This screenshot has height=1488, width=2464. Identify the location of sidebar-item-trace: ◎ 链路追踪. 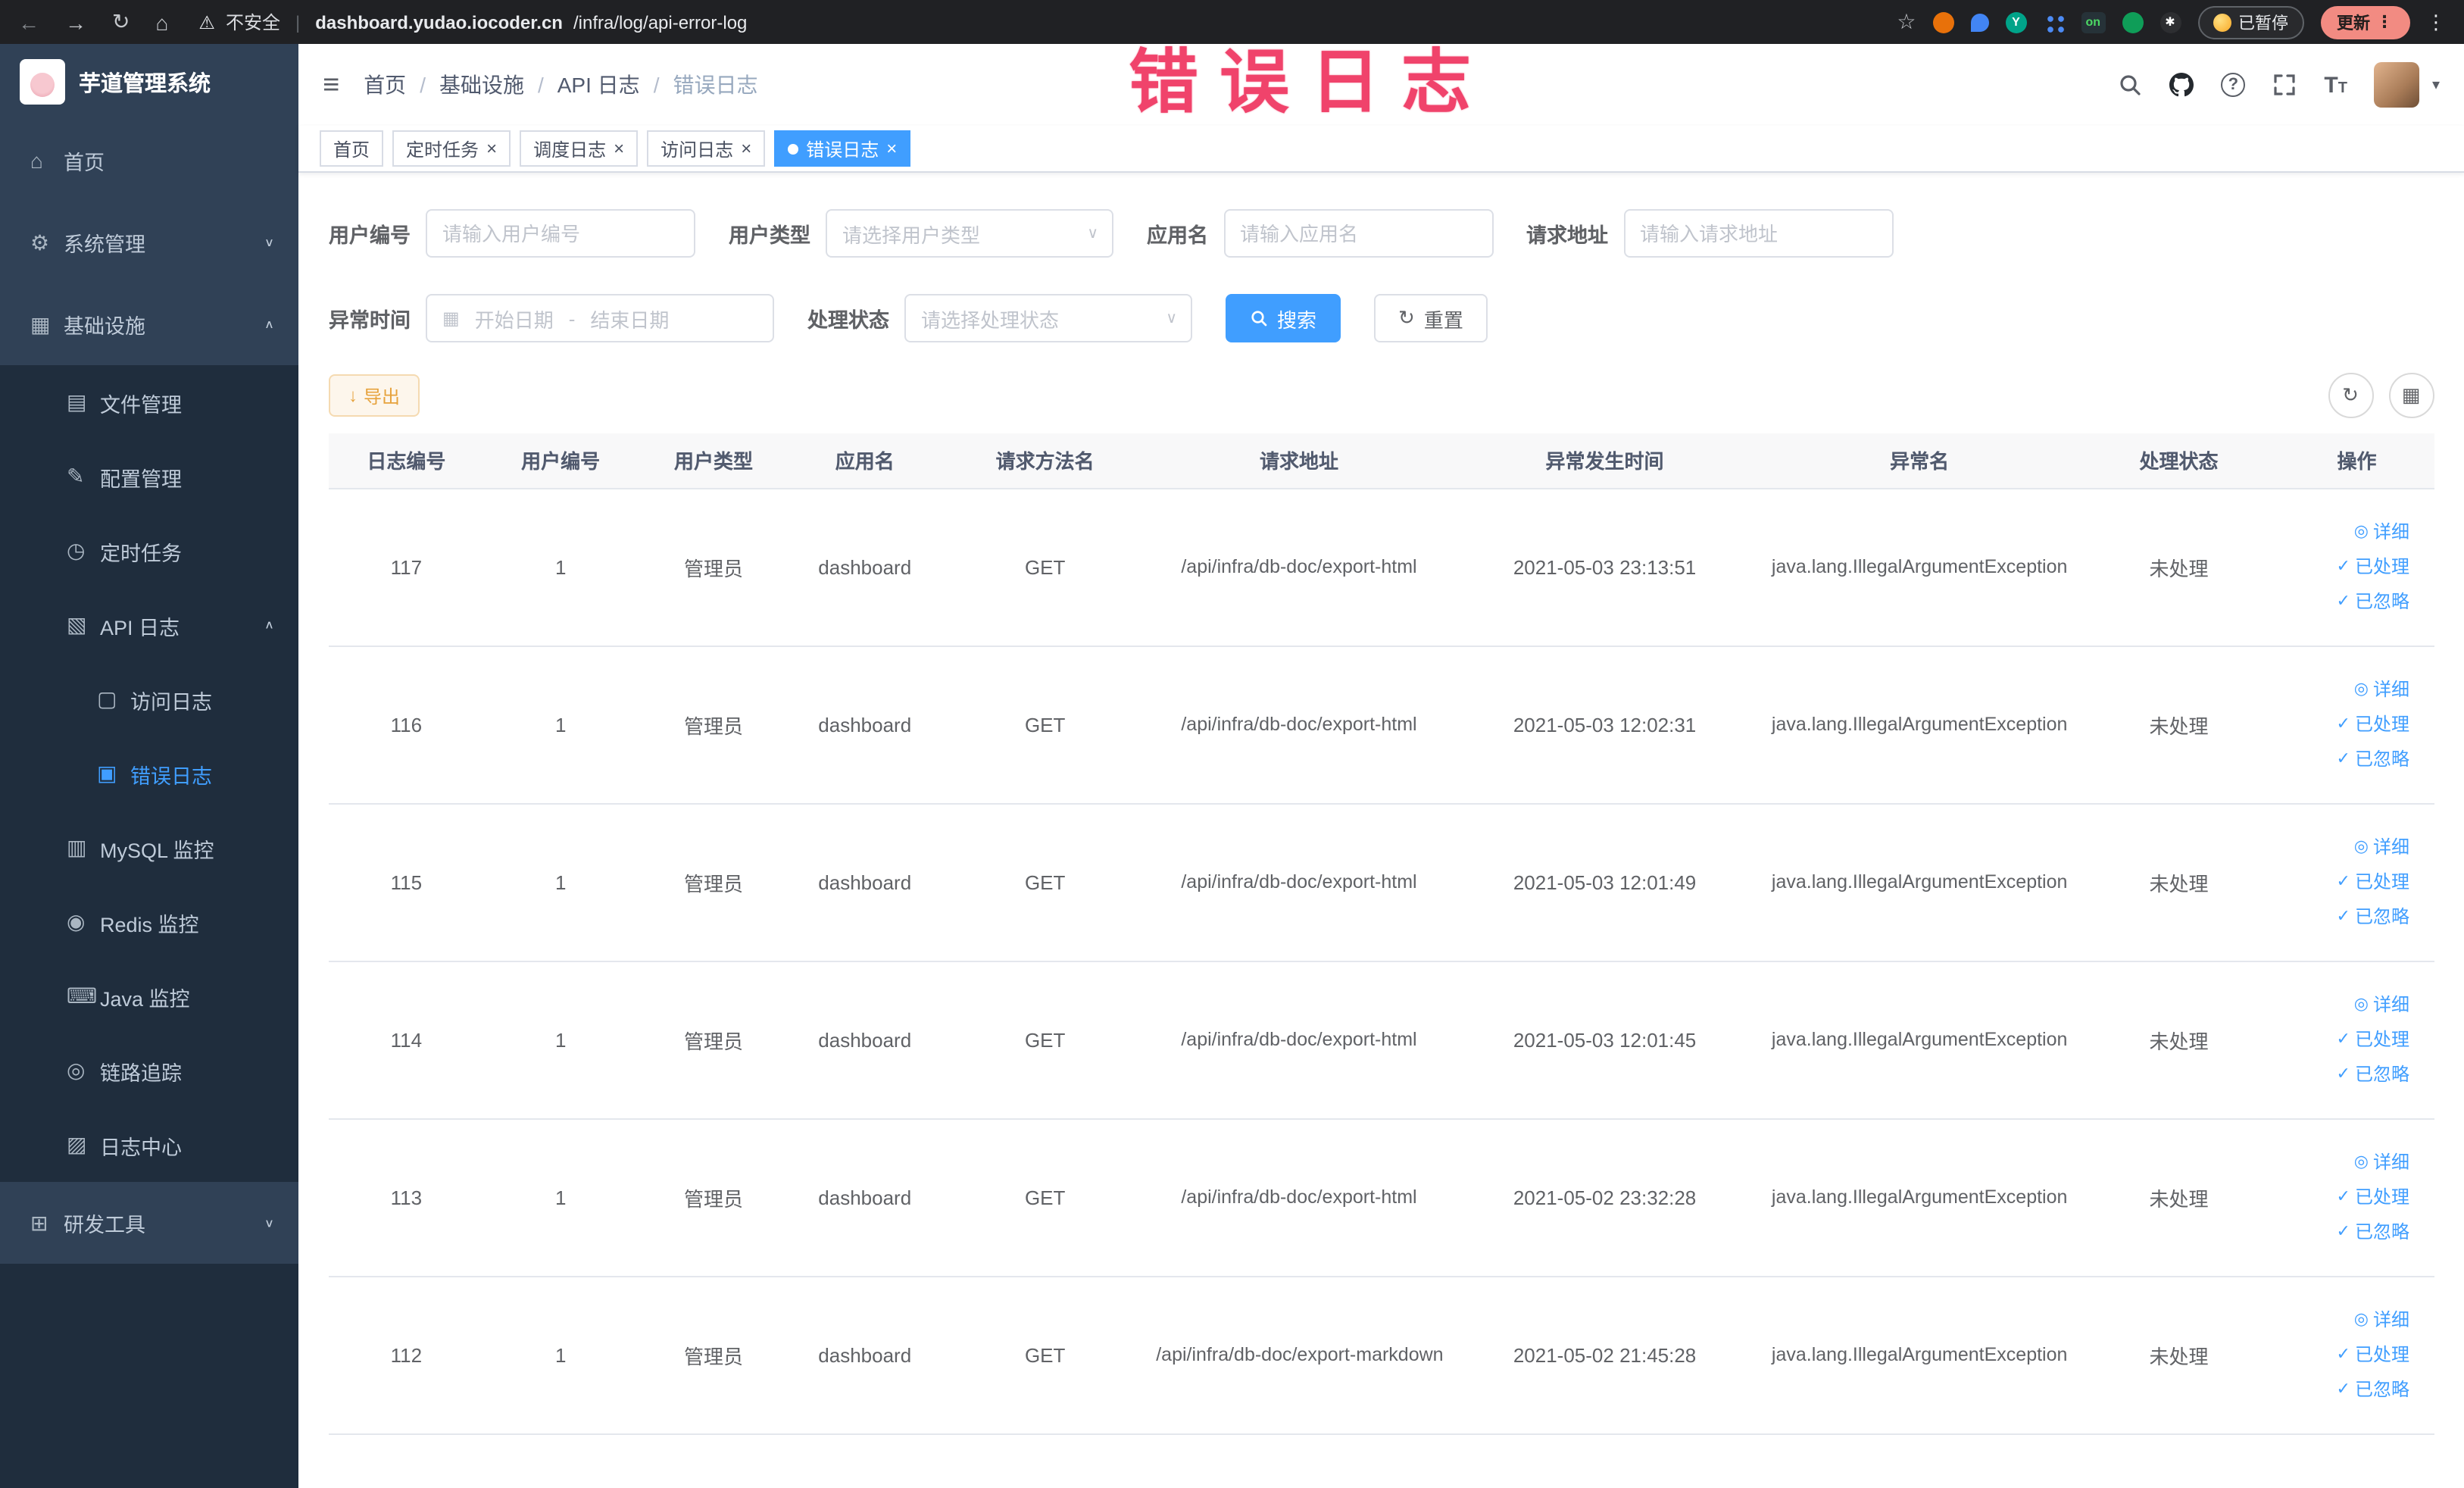
(149, 1070).